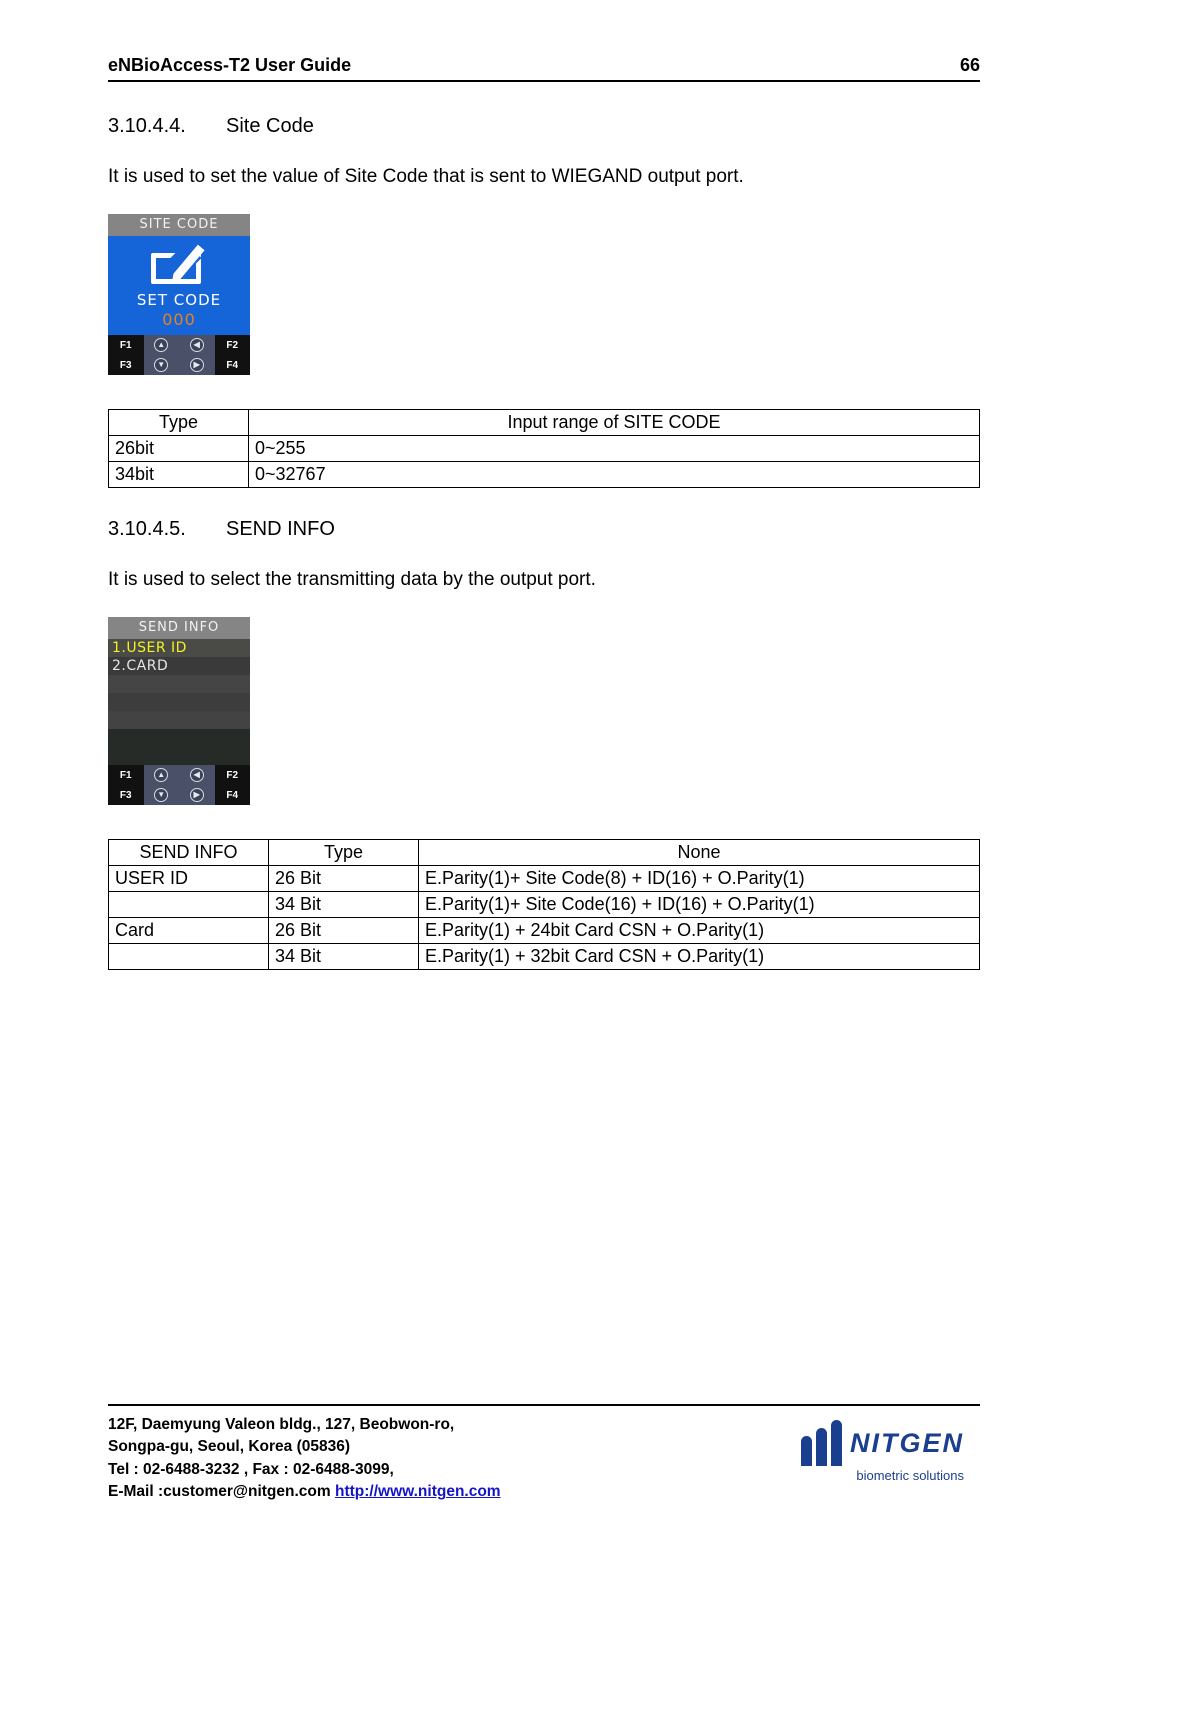 This screenshot has height=1710, width=1197. Describe the element at coordinates (229, 1447) in the screenshot. I see `footer-address-line-2: Songpa-gu, Seoul, Korea (05836)` at that location.